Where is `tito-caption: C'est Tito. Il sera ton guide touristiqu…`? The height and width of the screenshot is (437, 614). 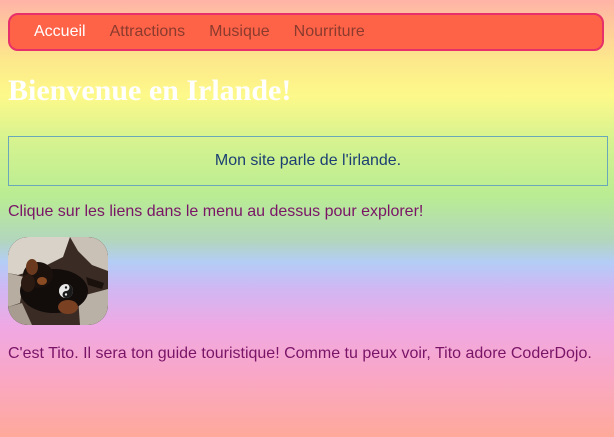 tito-caption: C'est Tito. Il sera ton guide touristiqu… is located at coordinates (300, 353).